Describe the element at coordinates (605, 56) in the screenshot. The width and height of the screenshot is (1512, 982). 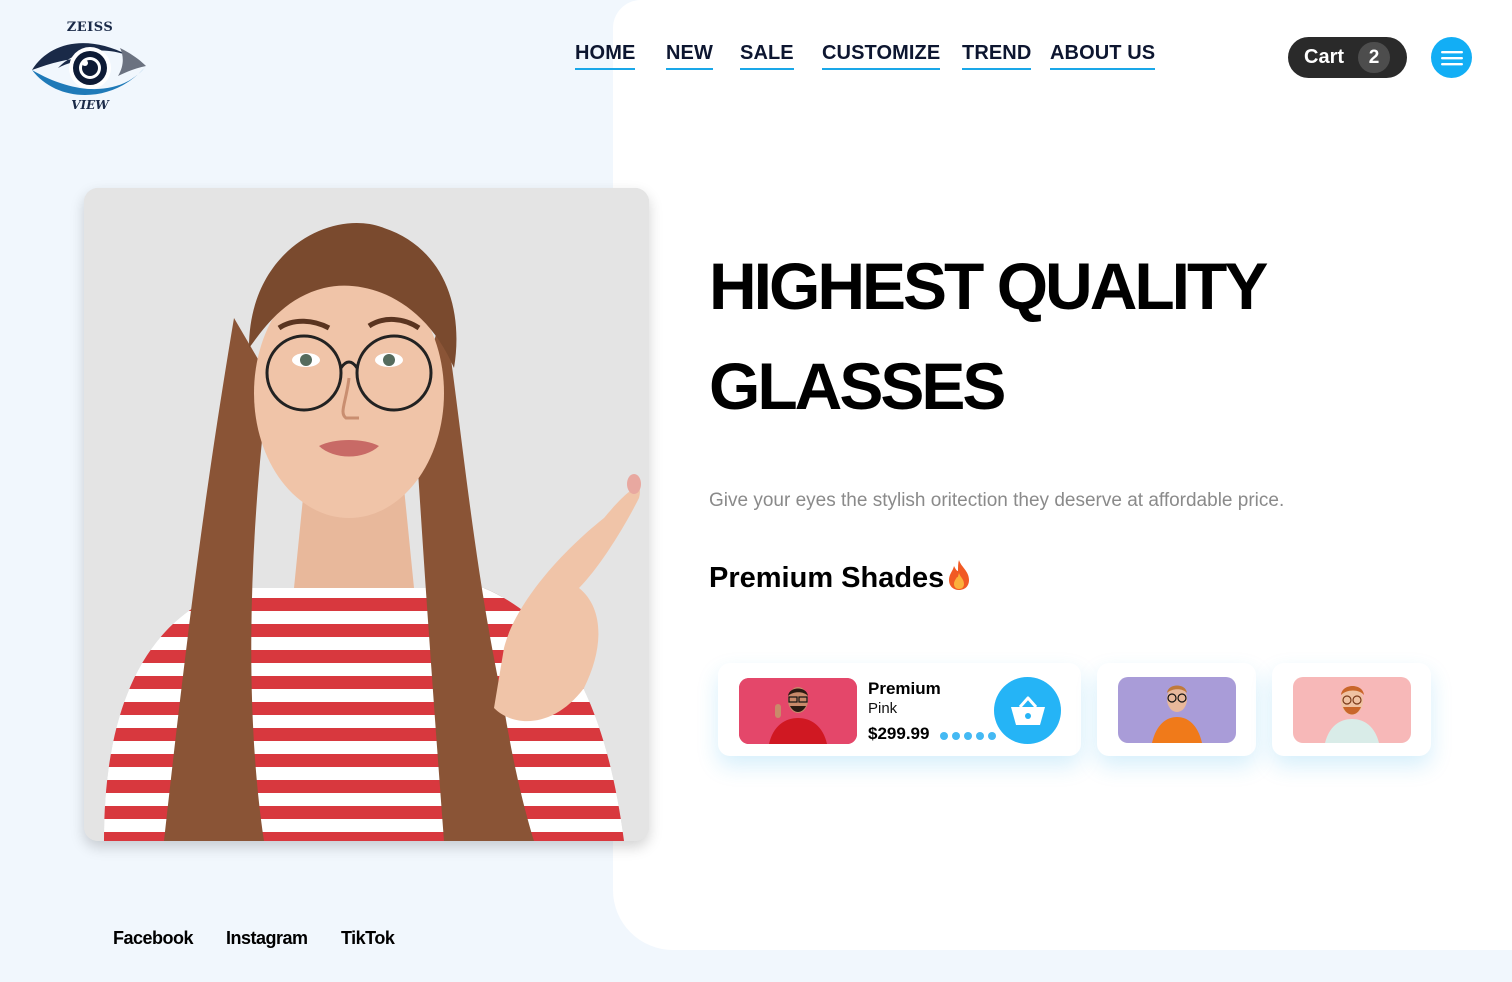
I see `nav-home: HOME` at that location.